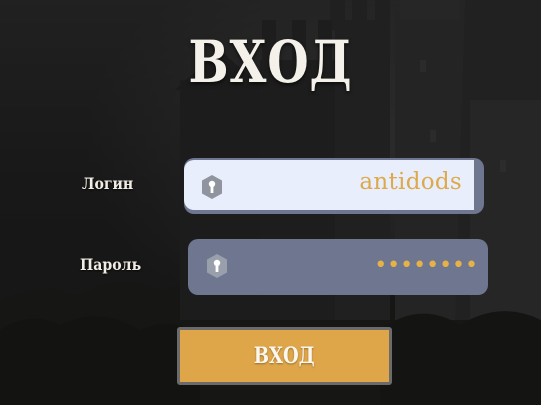 This screenshot has height=405, width=541. I want to click on login-button-label: ВХОД, so click(284, 356).